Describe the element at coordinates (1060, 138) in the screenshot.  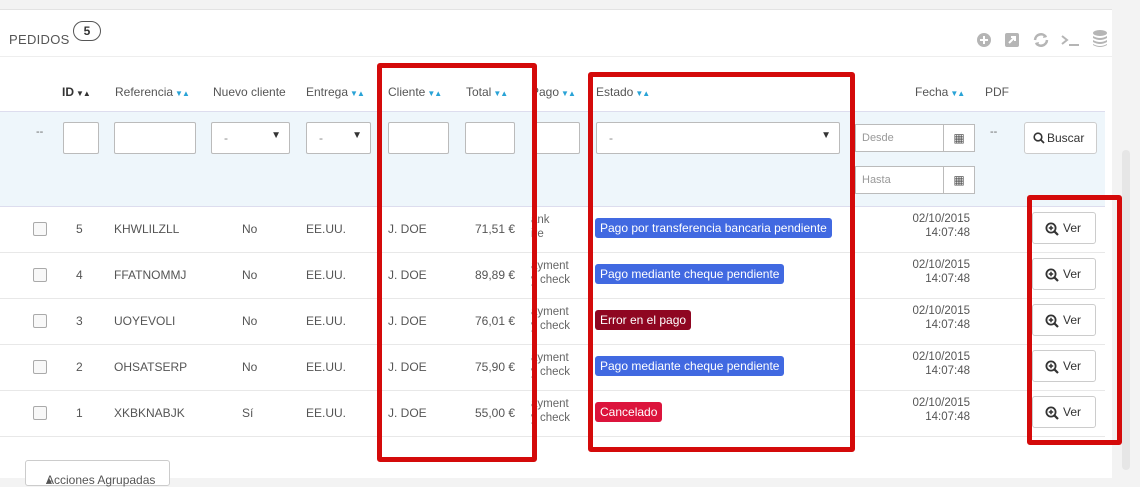
I see `search-button: Buscar` at that location.